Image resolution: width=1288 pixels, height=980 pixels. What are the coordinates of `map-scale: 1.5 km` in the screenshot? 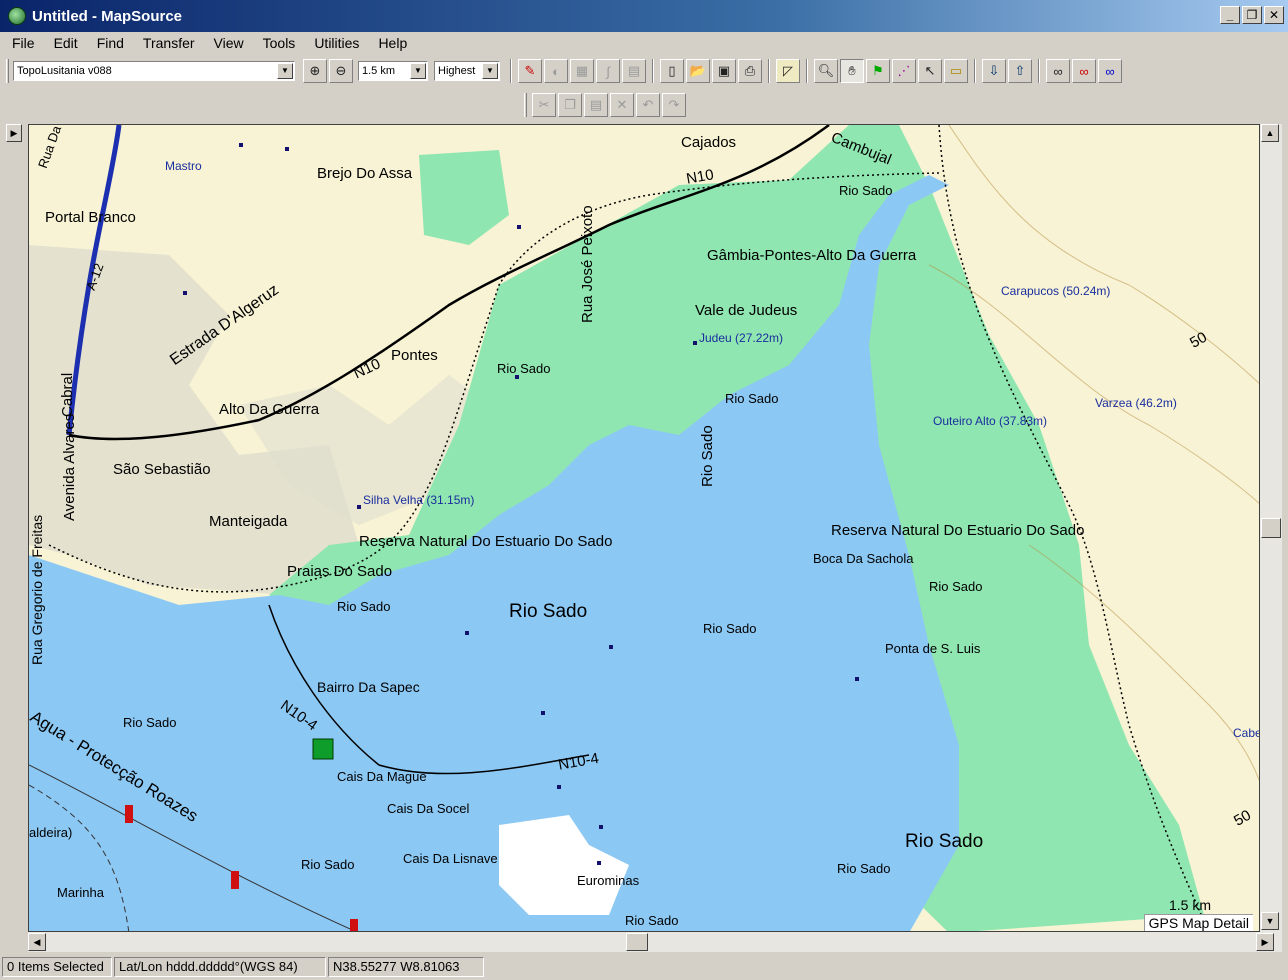 It's located at (1189, 905).